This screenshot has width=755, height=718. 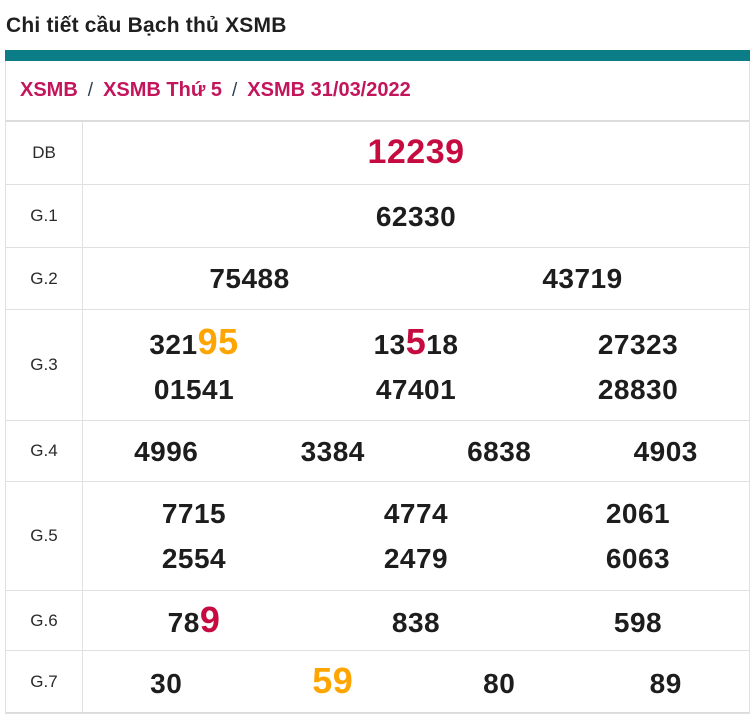 What do you see at coordinates (44, 153) in the screenshot?
I see `row-label: DB` at bounding box center [44, 153].